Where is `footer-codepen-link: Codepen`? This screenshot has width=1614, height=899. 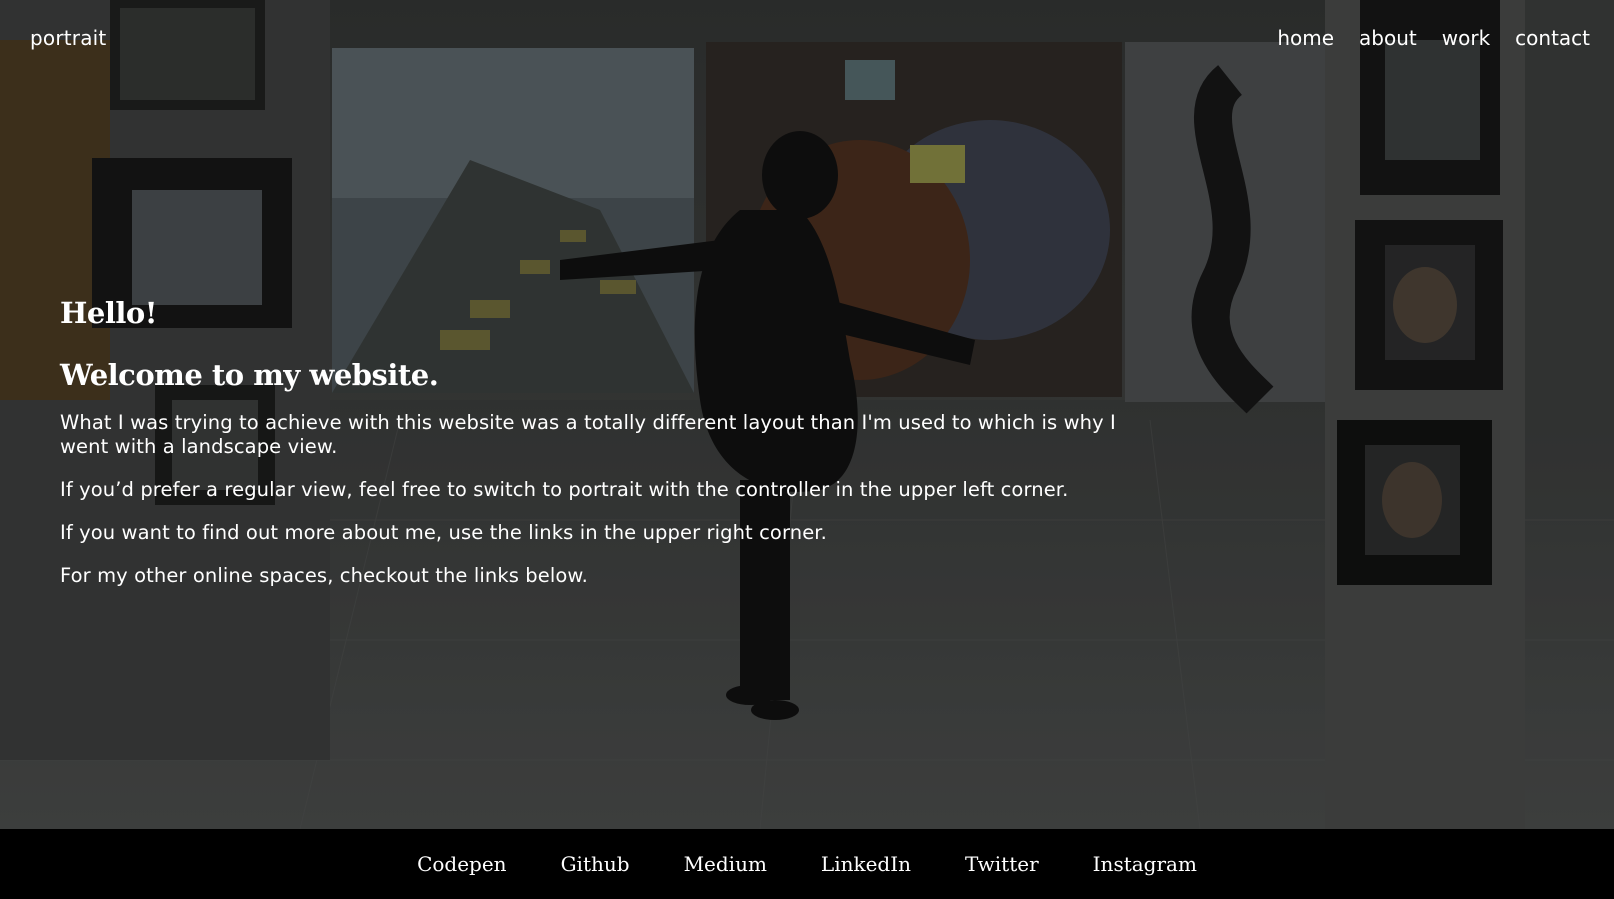 footer-codepen-link: Codepen is located at coordinates (462, 864).